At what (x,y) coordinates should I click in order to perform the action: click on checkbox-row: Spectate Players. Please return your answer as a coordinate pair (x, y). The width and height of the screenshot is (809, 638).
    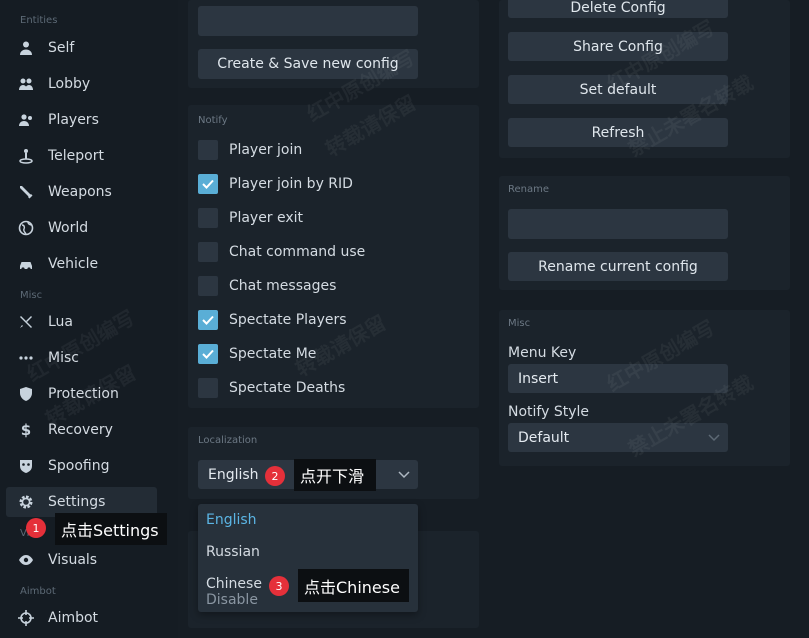
    Looking at the image, I should click on (272, 320).